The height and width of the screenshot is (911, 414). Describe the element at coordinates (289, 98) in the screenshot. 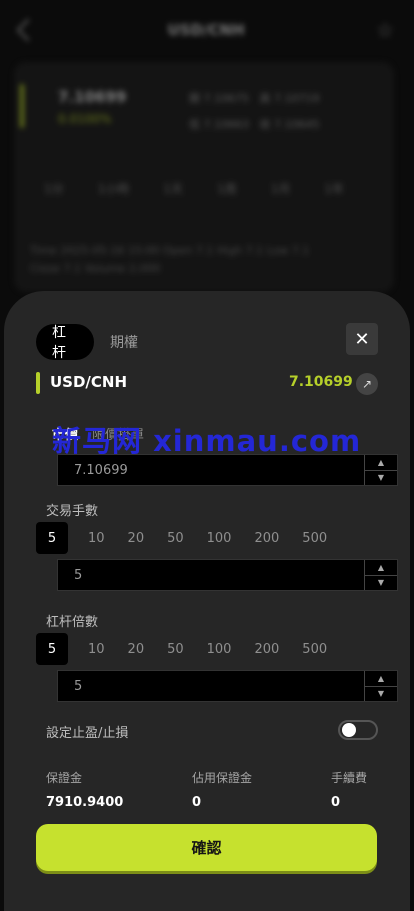

I see `bg-stat: 高 7.10719` at that location.